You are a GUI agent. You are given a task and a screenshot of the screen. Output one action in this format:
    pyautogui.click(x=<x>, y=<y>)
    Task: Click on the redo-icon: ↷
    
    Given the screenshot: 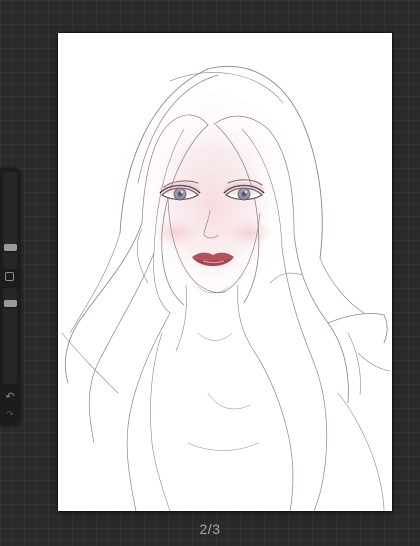 What is the action you would take?
    pyautogui.click(x=10, y=414)
    